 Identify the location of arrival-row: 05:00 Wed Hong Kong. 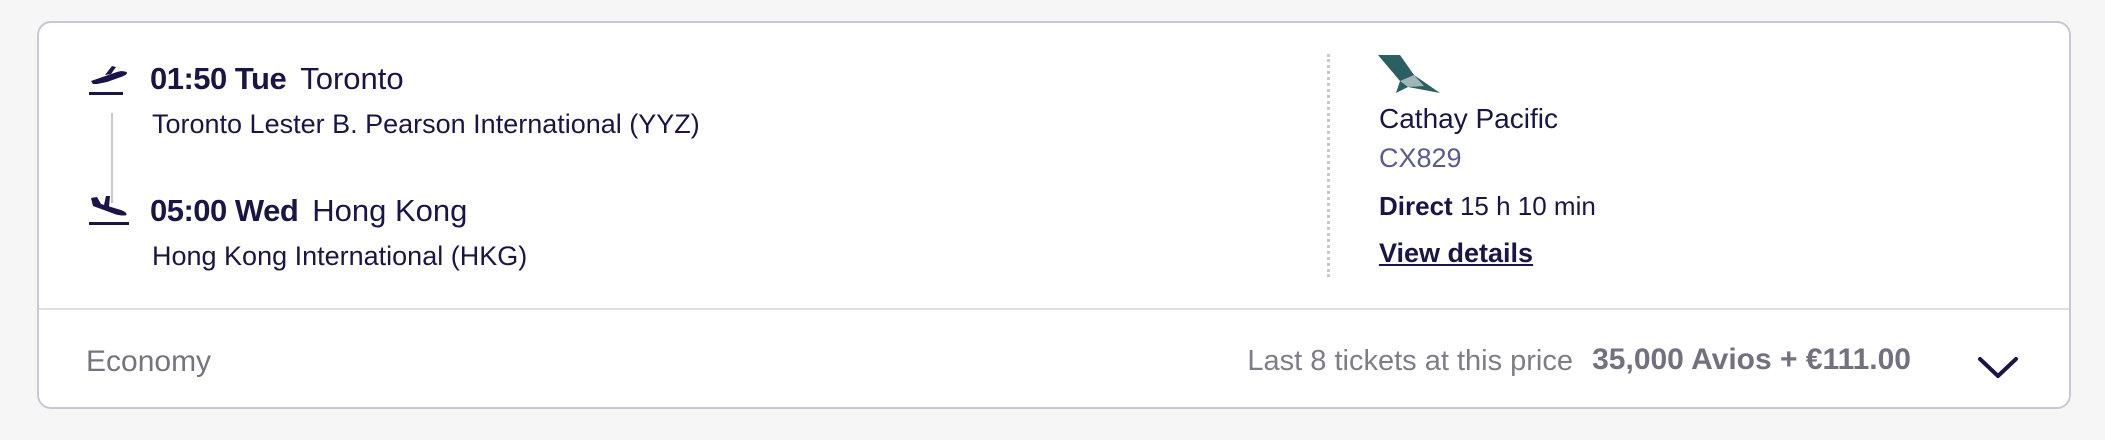
(308, 211).